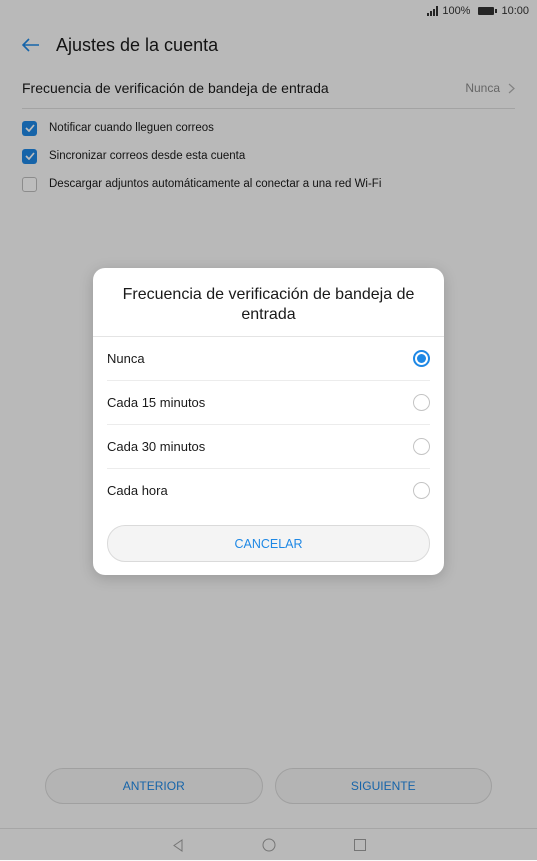  Describe the element at coordinates (137, 490) in the screenshot. I see `option-label: Cada hora` at that location.